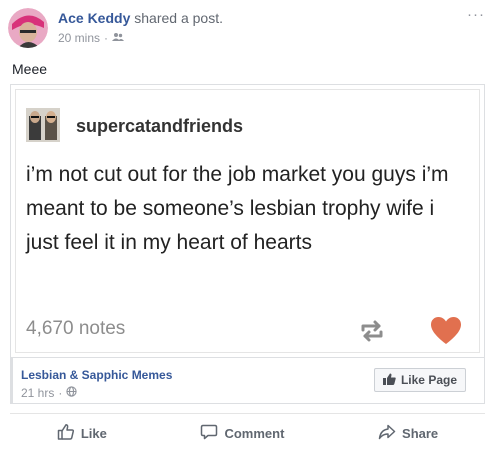 The height and width of the screenshot is (451, 495). I want to click on page-name-link: Lesbian & Sapphic Memes, so click(96, 375).